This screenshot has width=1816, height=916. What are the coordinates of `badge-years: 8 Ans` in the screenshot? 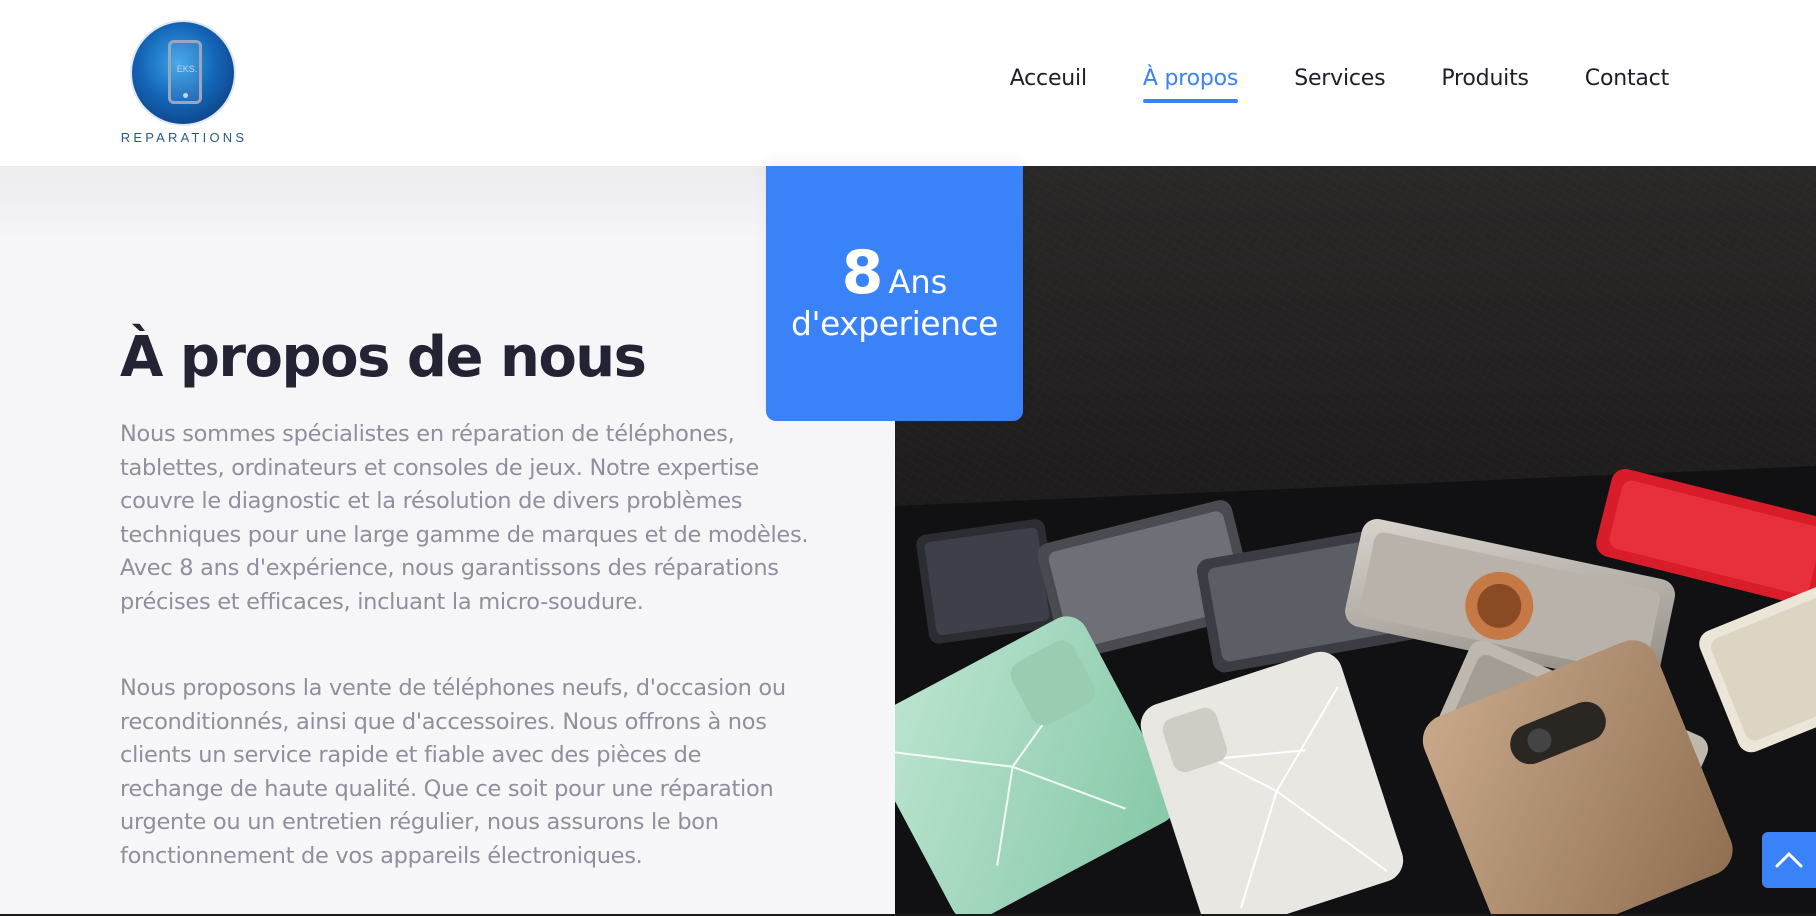 It's located at (894, 273).